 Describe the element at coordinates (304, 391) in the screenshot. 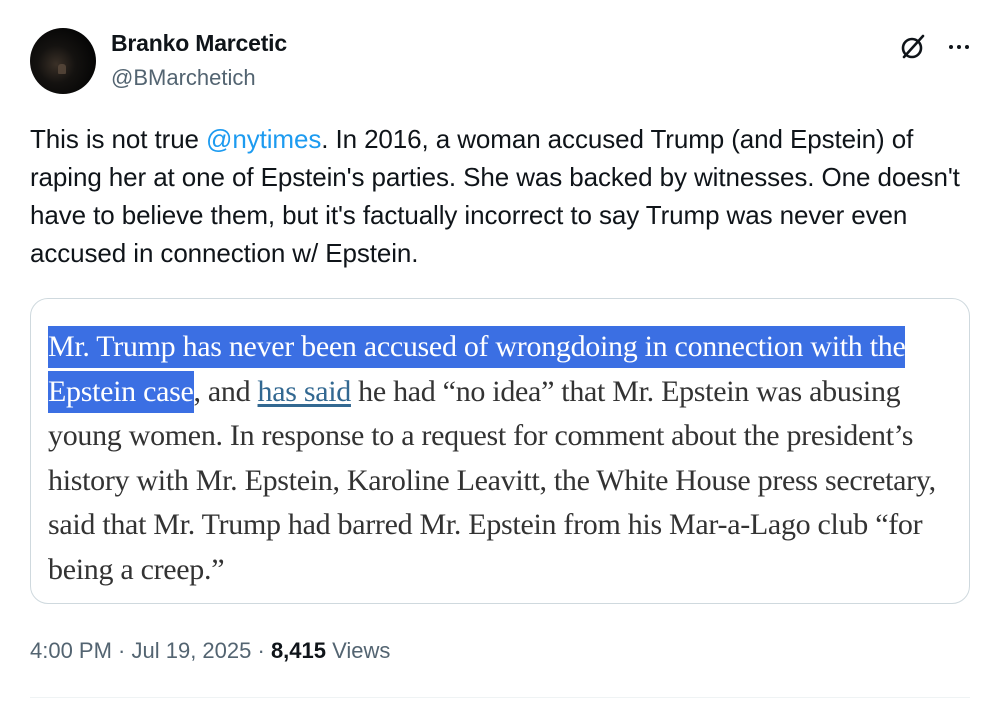

I see `has-said-link: has said` at that location.